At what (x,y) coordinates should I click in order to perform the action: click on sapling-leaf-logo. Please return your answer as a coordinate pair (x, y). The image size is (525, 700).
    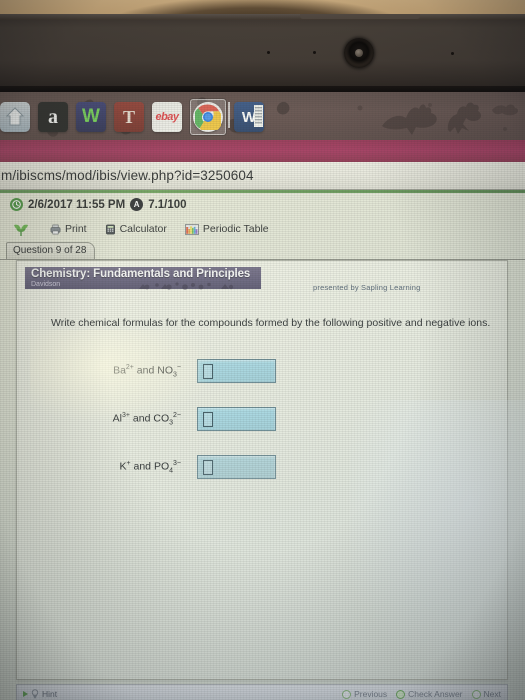
    Looking at the image, I should click on (21, 229).